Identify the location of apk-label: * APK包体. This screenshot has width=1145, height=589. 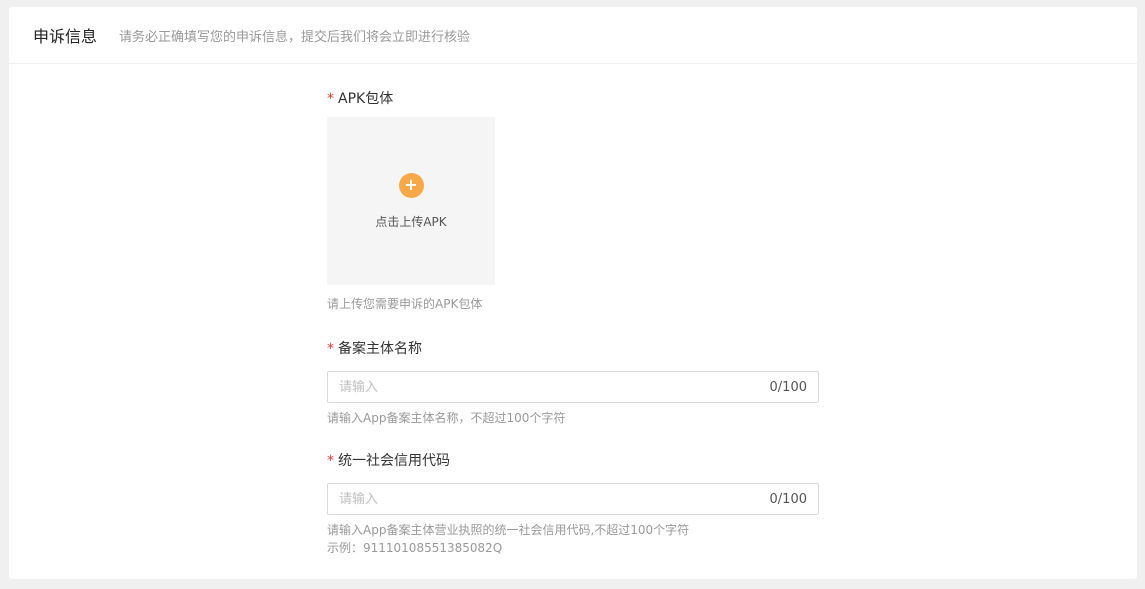
(573, 99).